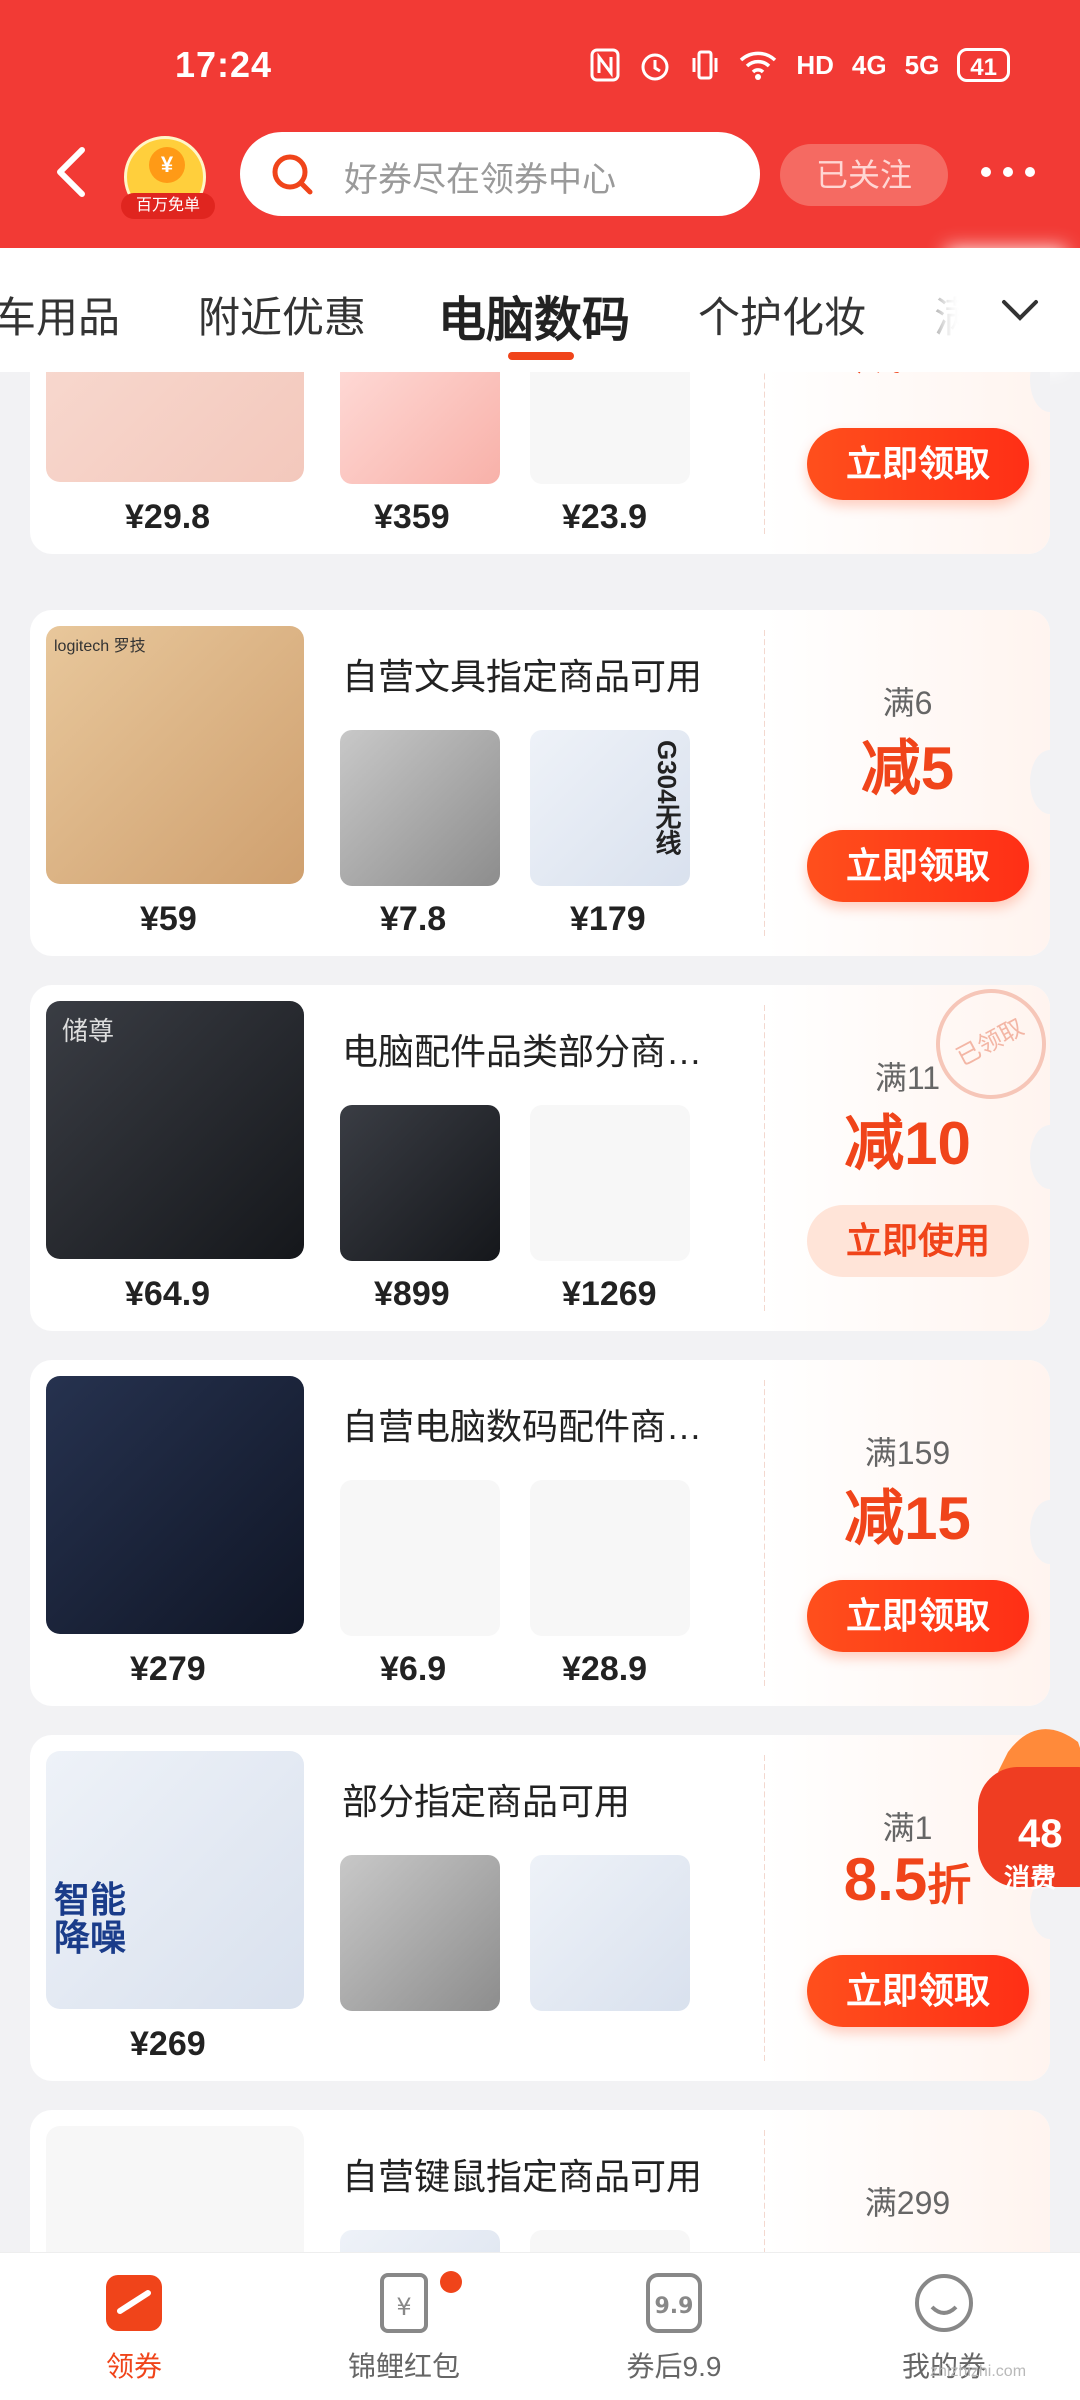 Image resolution: width=1080 pixels, height=2400 pixels. What do you see at coordinates (815, 65) in the screenshot?
I see `hd-icon: HD` at bounding box center [815, 65].